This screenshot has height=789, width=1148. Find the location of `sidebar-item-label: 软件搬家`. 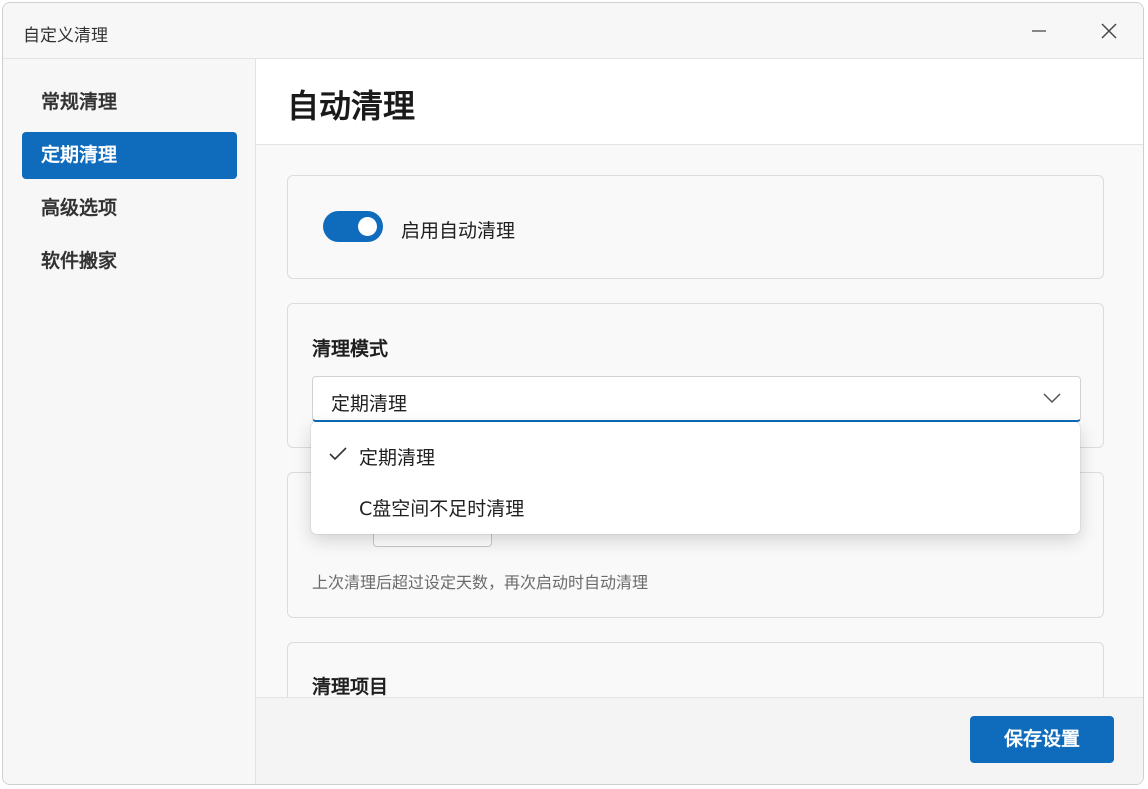

sidebar-item-label: 软件搬家 is located at coordinates (79, 261).